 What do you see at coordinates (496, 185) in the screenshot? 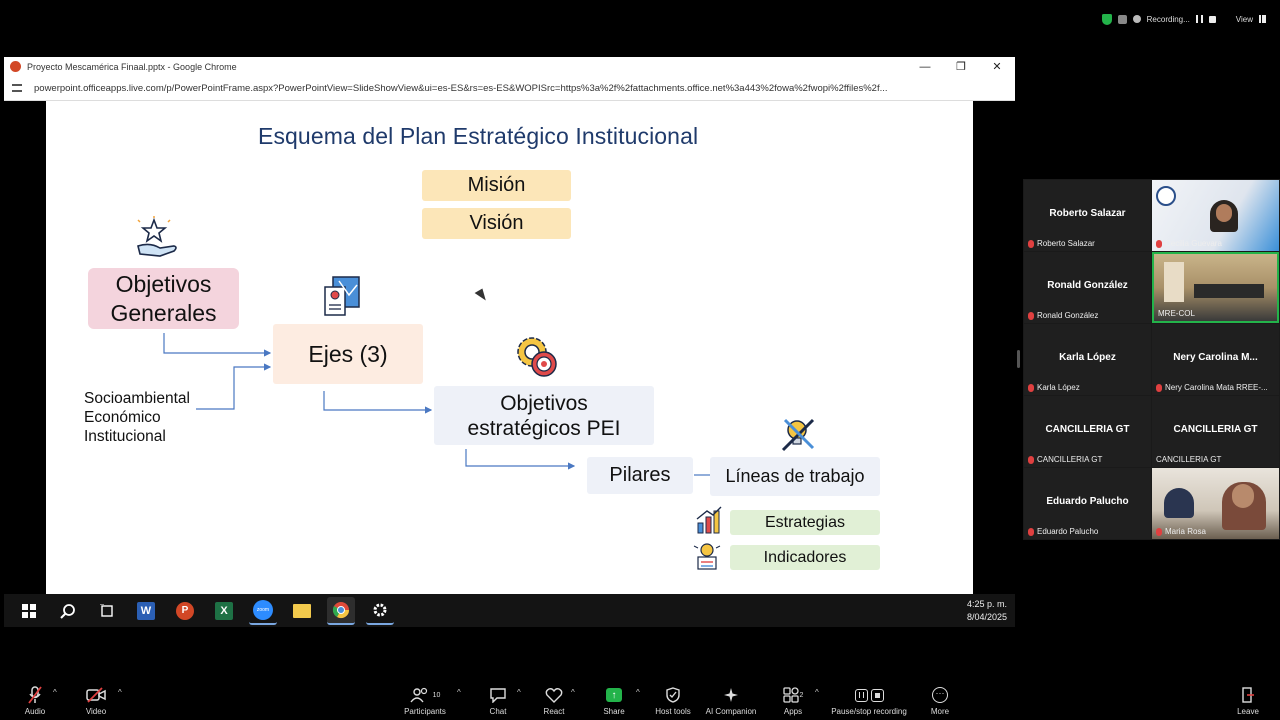
I see `mision-box: Misión` at bounding box center [496, 185].